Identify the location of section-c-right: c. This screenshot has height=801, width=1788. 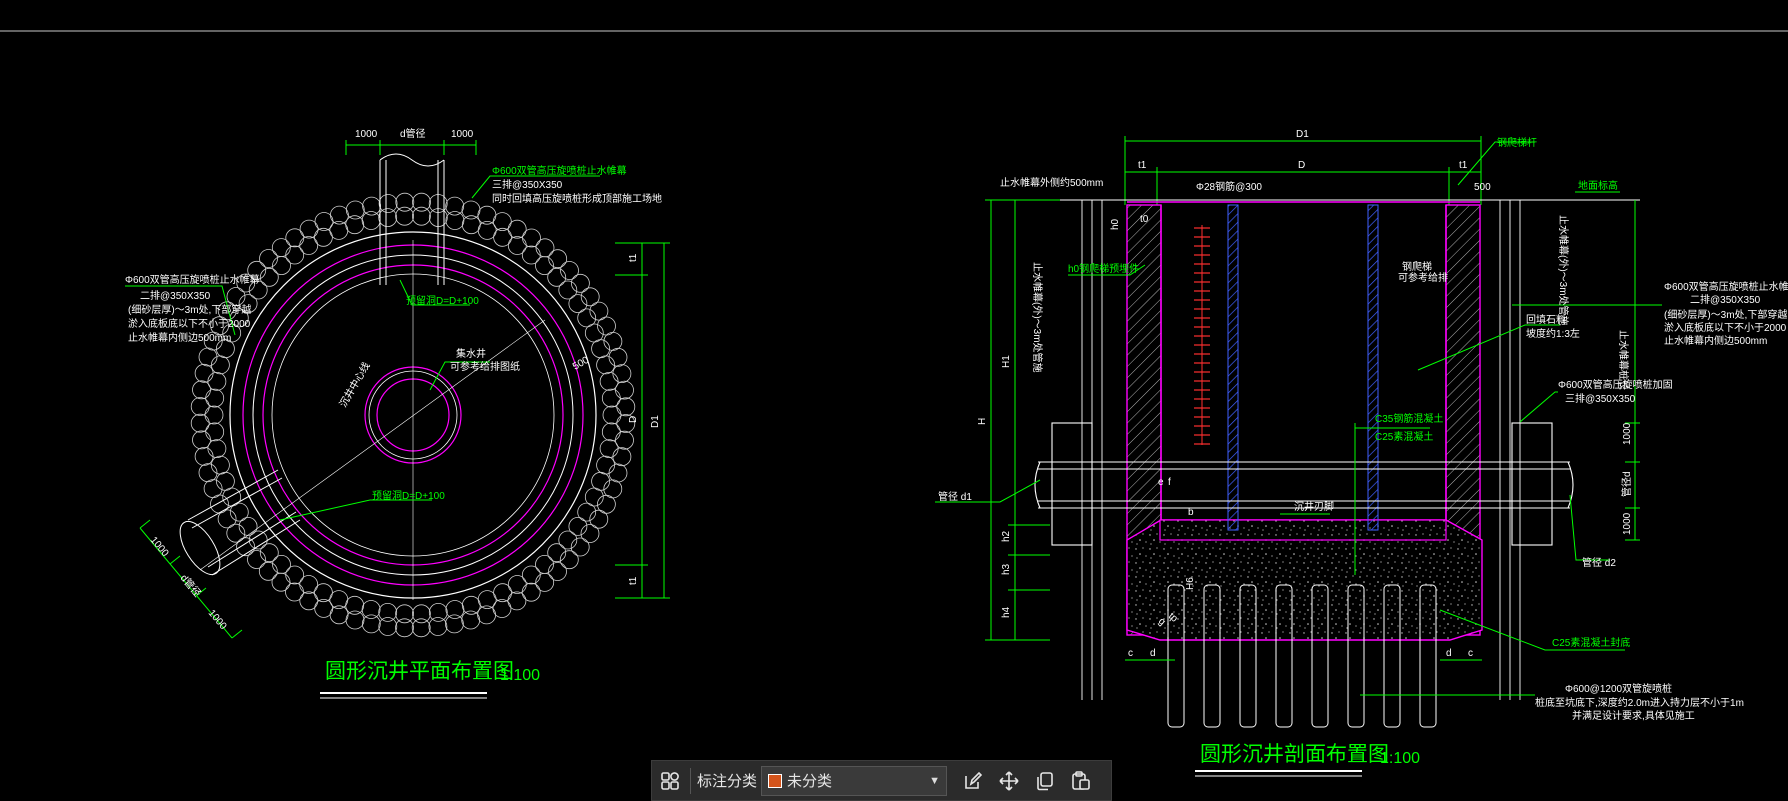
(1470, 653).